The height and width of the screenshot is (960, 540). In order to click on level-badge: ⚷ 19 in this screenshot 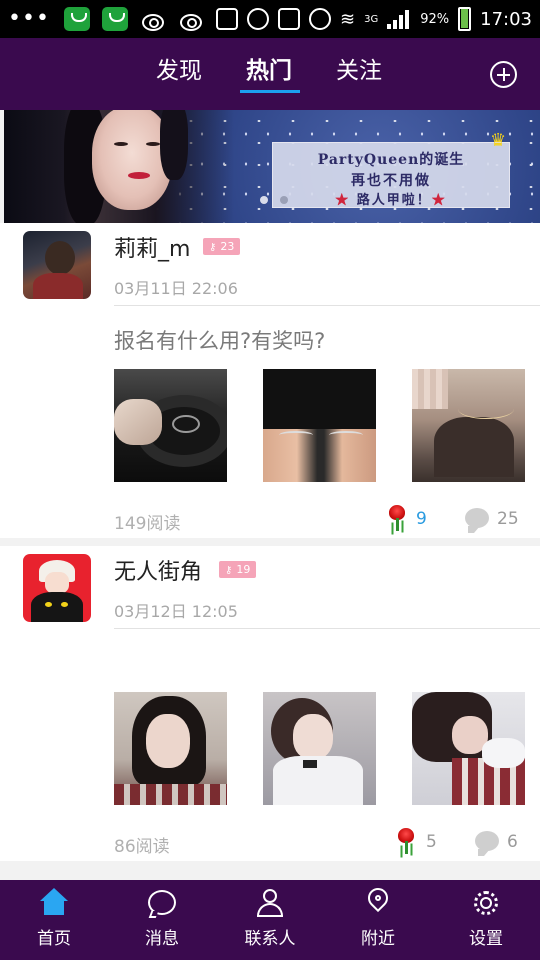, I will do `click(238, 569)`.